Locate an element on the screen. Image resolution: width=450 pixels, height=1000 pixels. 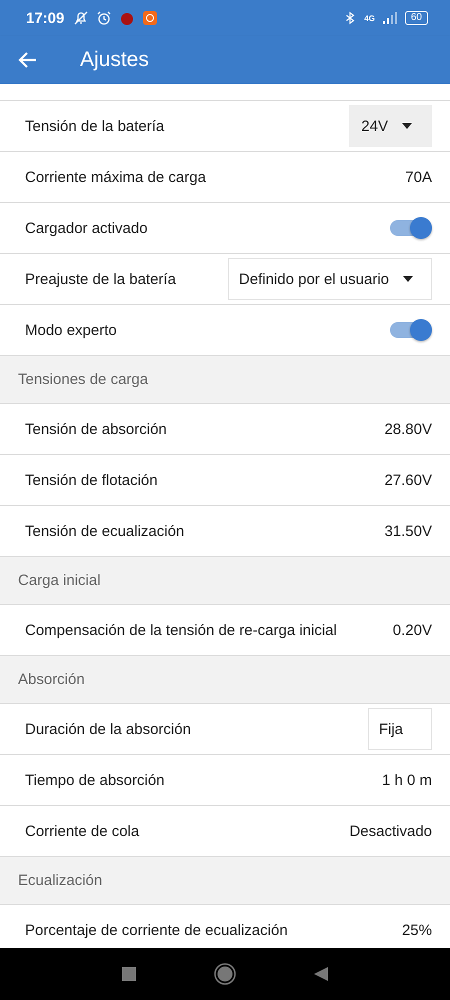
setting-label: Tensión de absorción is located at coordinates (96, 429).